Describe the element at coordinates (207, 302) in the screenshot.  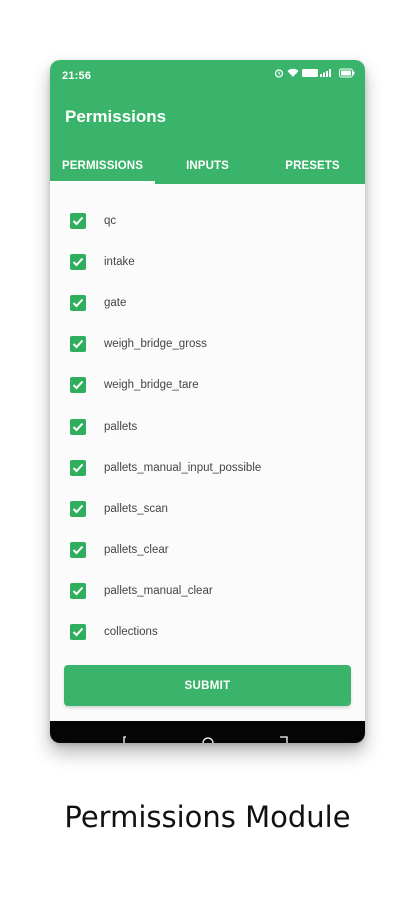
I see `list-item: gate` at that location.